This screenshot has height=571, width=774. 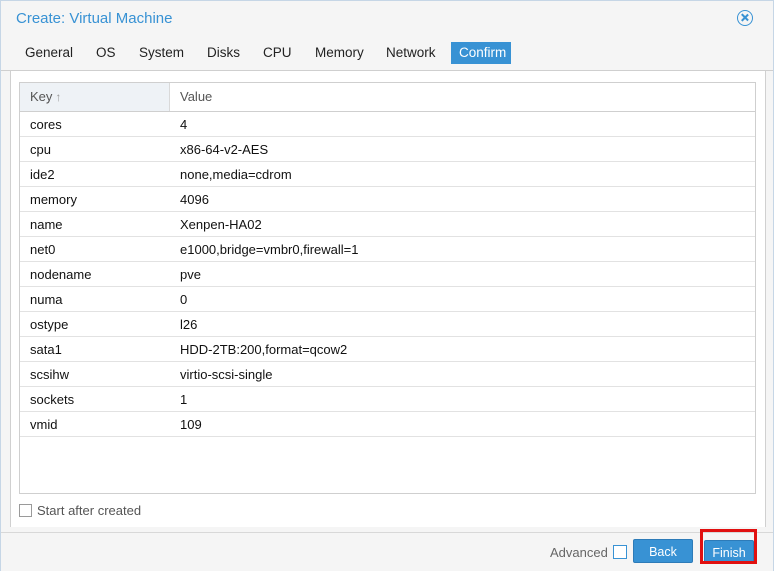 I want to click on row-key: scsihw, so click(x=50, y=374).